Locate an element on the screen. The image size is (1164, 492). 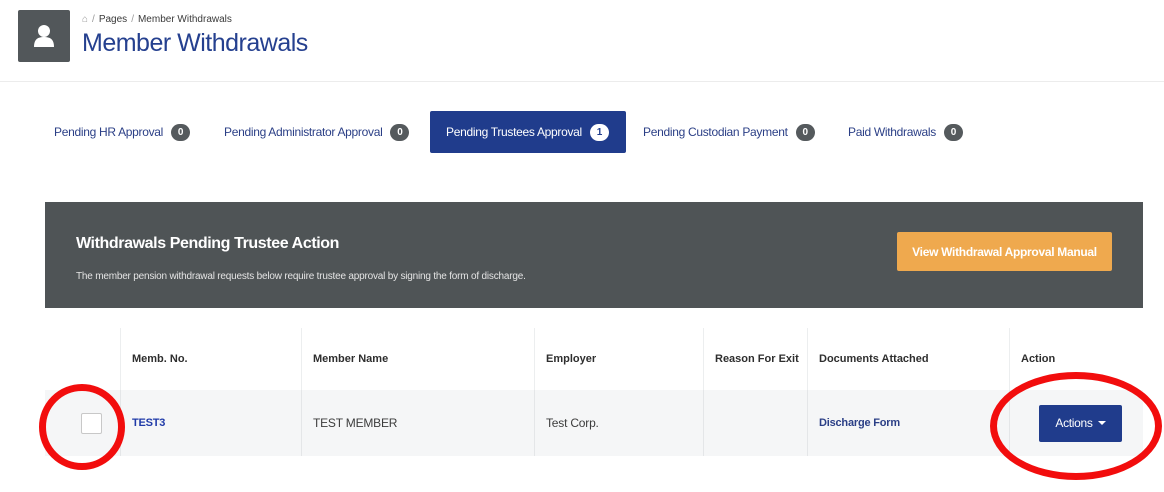
tab-label: Pending Custodian Payment is located at coordinates (715, 132).